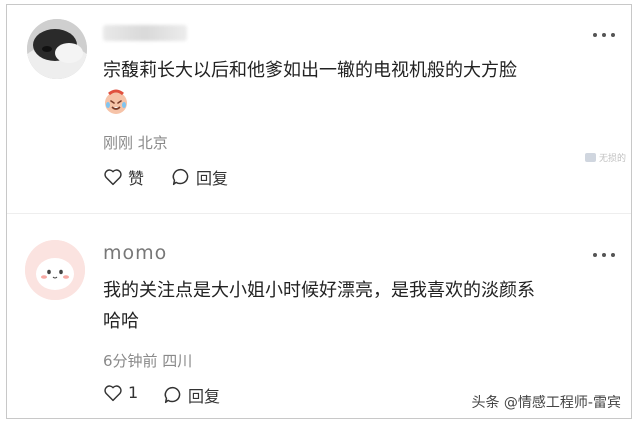 The height and width of the screenshot is (427, 640). What do you see at coordinates (116, 102) in the screenshot?
I see `crying-laughing-emoji-icon` at bounding box center [116, 102].